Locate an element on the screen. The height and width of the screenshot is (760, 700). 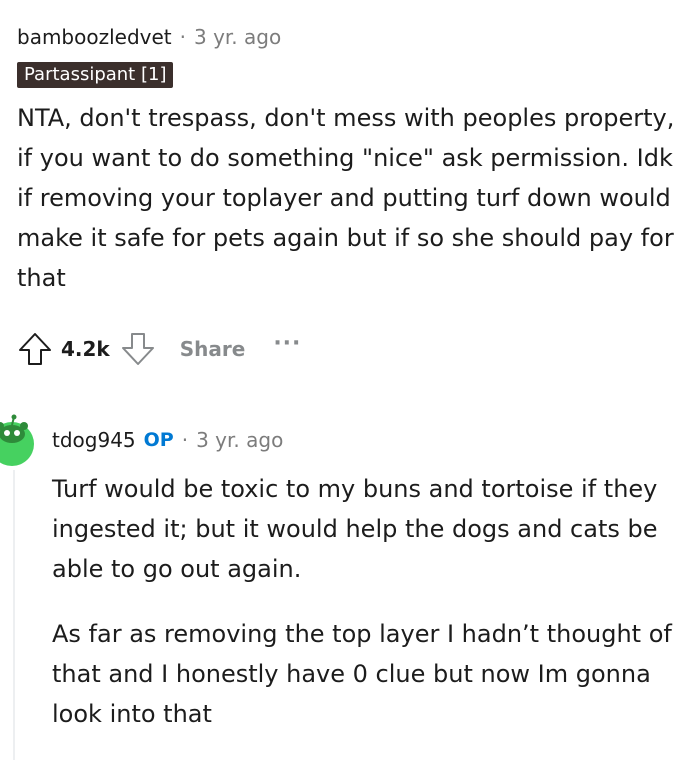
upvote-arrow-icon is located at coordinates (35, 349).